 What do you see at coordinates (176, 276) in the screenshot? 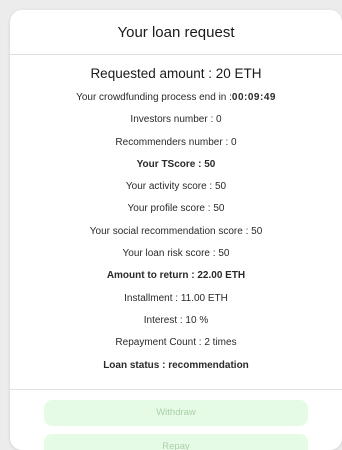
I see `amount-to-return: Amount to return : 22.00 ETH` at bounding box center [176, 276].